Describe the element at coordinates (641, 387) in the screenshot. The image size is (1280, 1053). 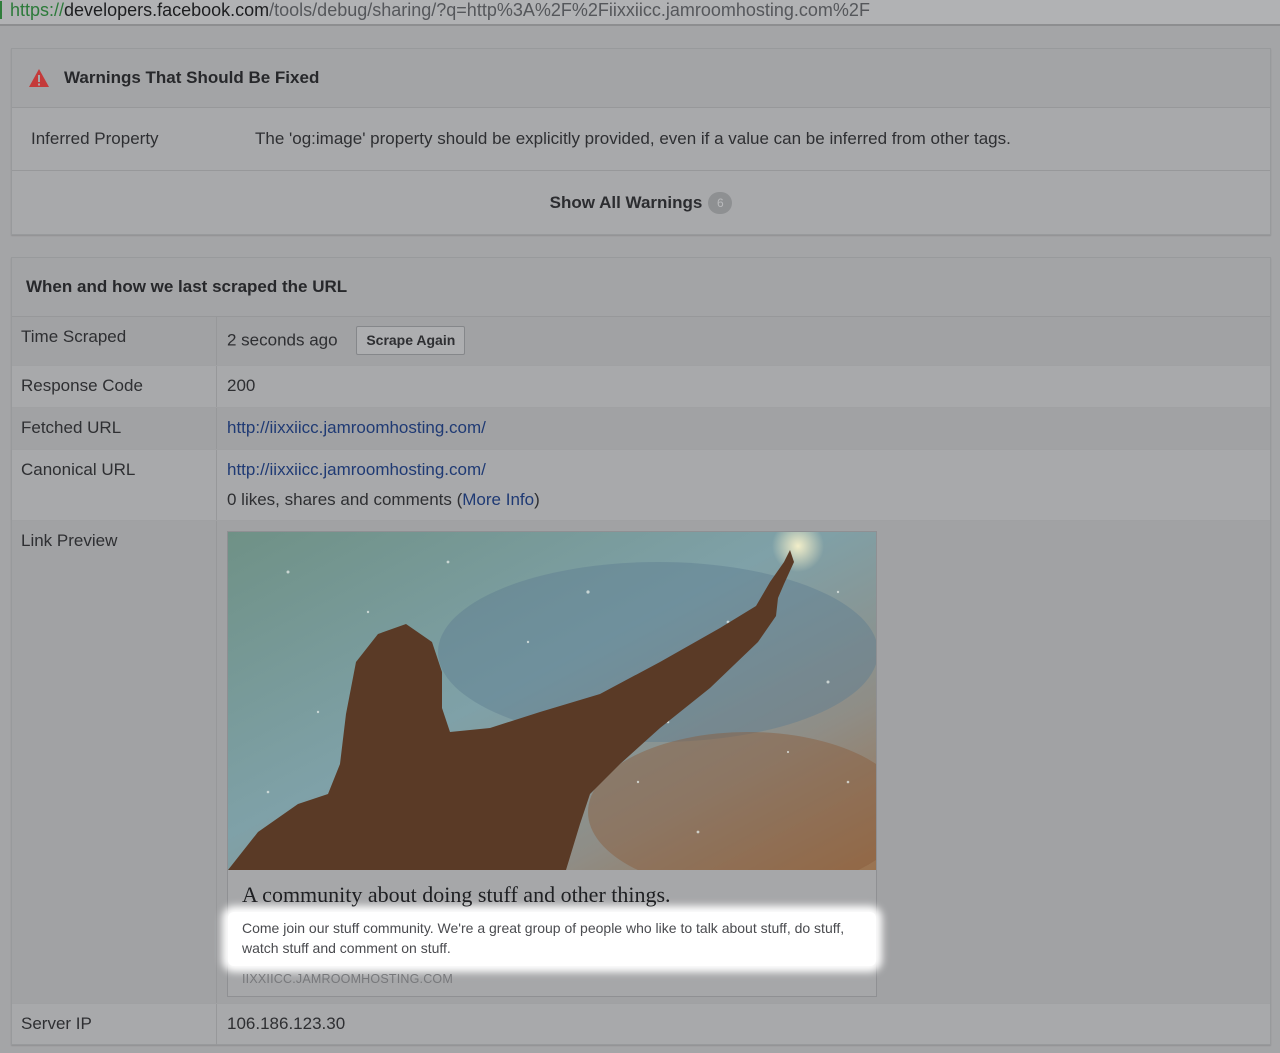
I see `response-code-row: Response Code 200` at that location.